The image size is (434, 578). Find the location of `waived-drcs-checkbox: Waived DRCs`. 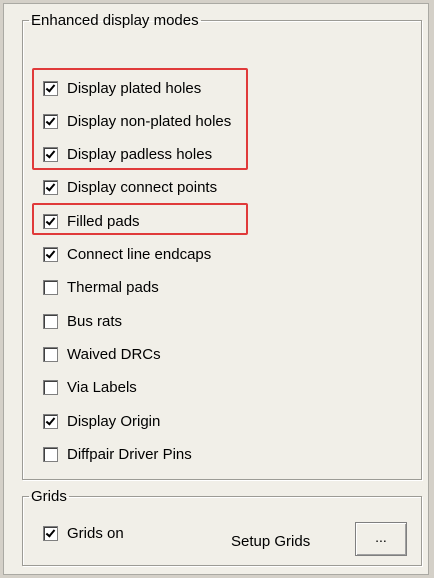

waived-drcs-checkbox: Waived DRCs is located at coordinates (102, 354).